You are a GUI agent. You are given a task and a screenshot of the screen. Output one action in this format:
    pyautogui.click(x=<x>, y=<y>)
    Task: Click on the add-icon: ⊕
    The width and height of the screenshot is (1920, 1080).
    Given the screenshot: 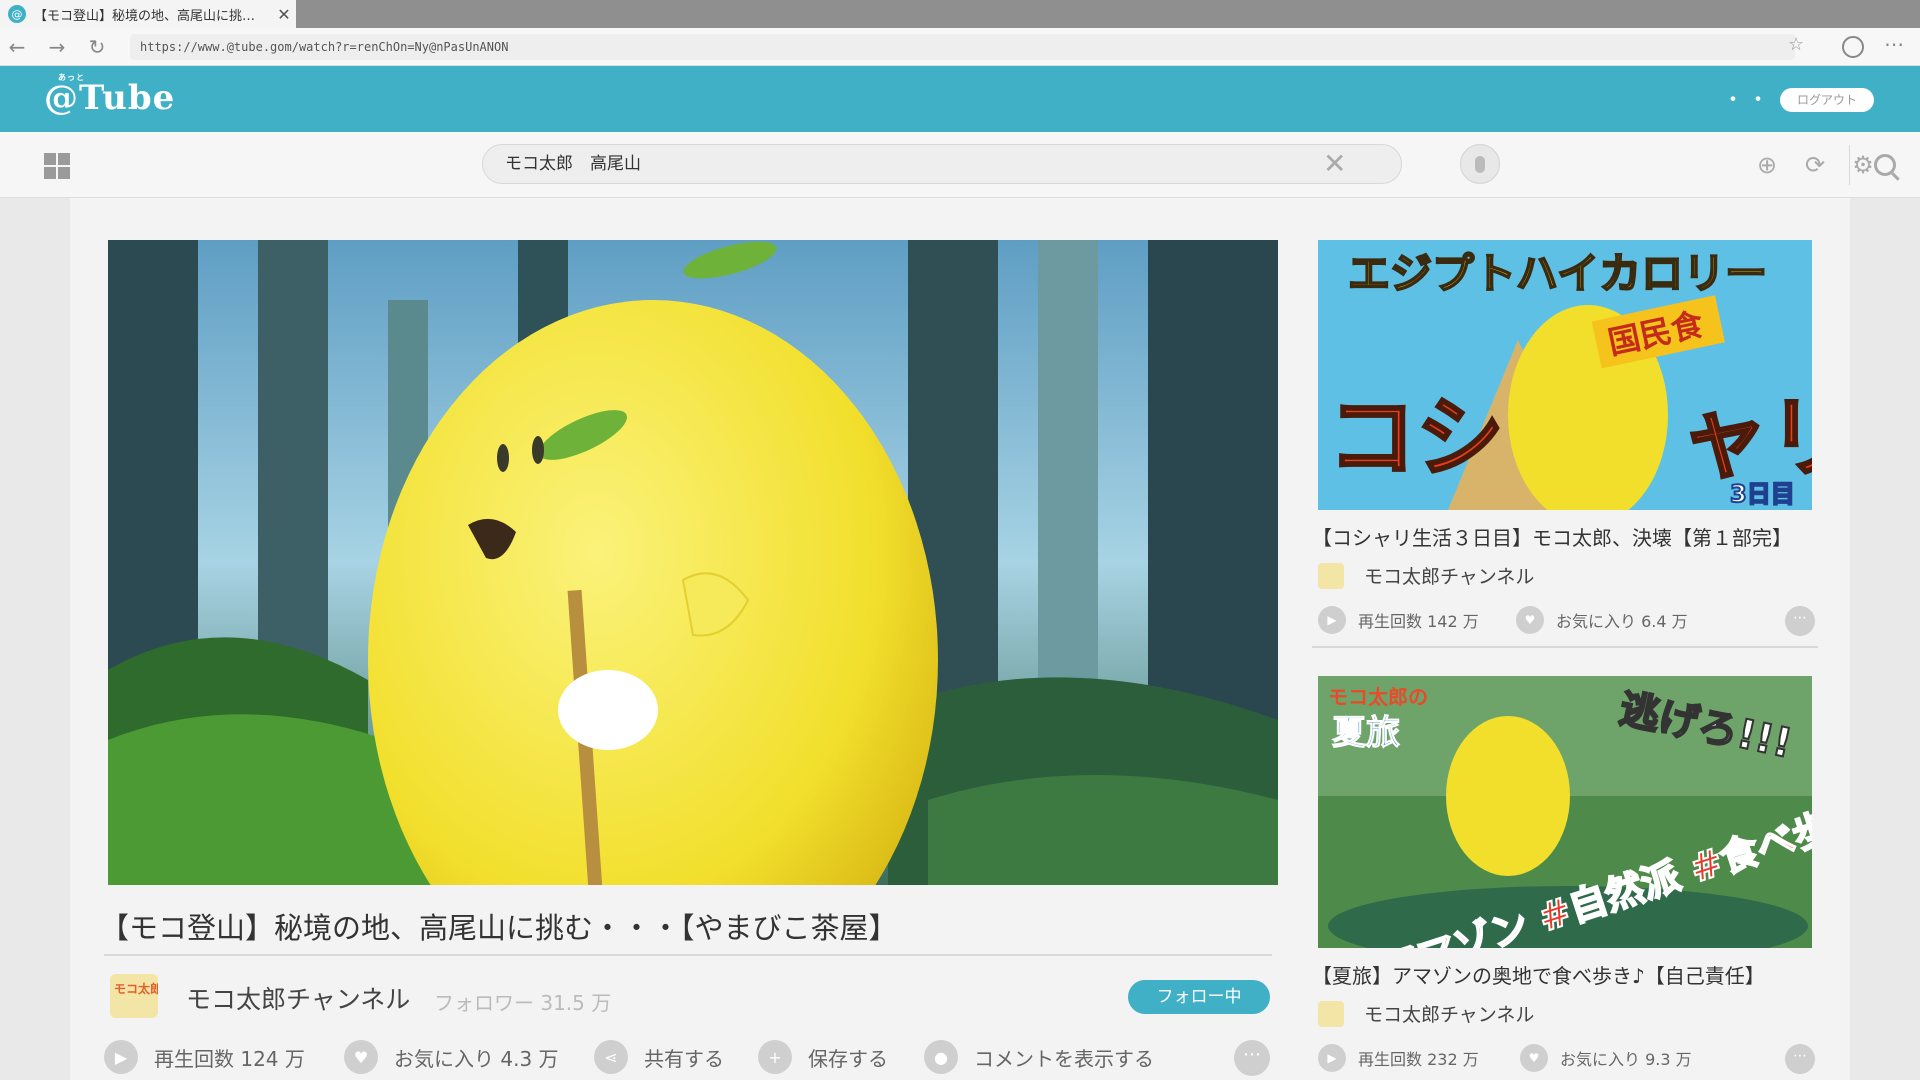 What is the action you would take?
    pyautogui.click(x=1767, y=165)
    